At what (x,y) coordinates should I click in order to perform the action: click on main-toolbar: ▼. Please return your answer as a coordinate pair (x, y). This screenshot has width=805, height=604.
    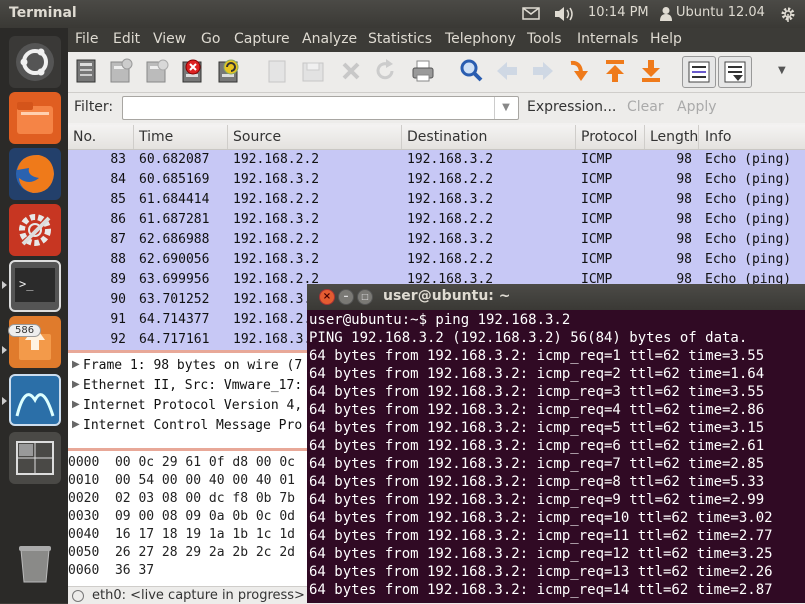
    Looking at the image, I should click on (436, 72).